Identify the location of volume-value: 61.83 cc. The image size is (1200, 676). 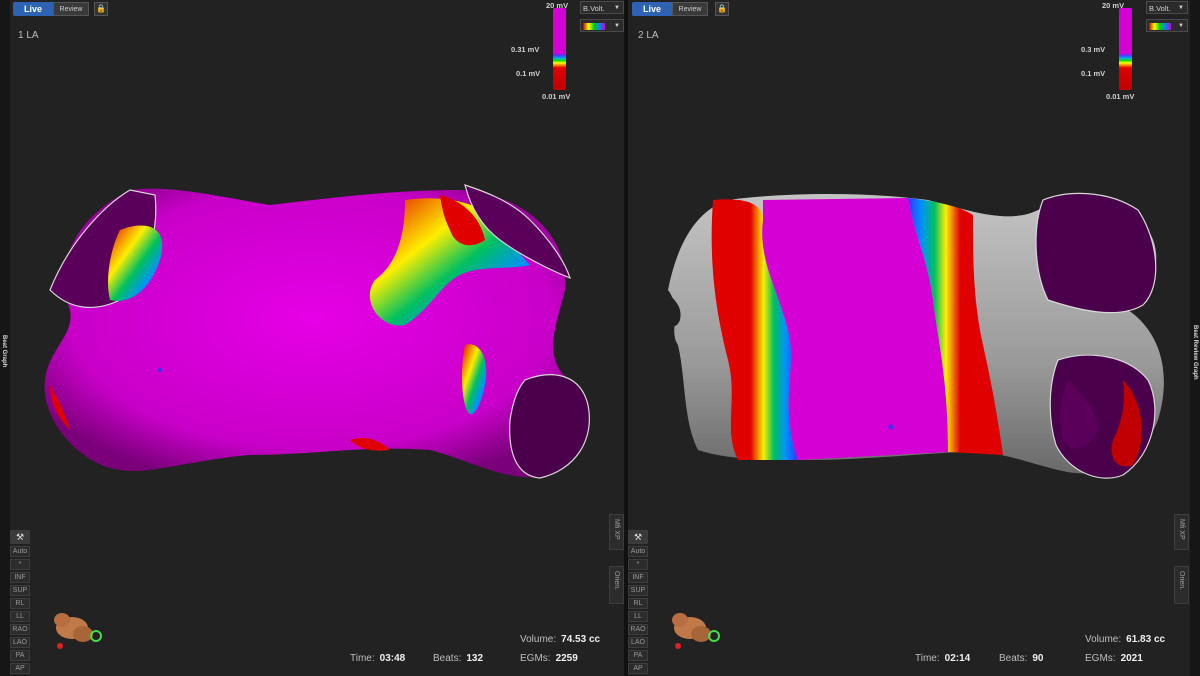
(1146, 639).